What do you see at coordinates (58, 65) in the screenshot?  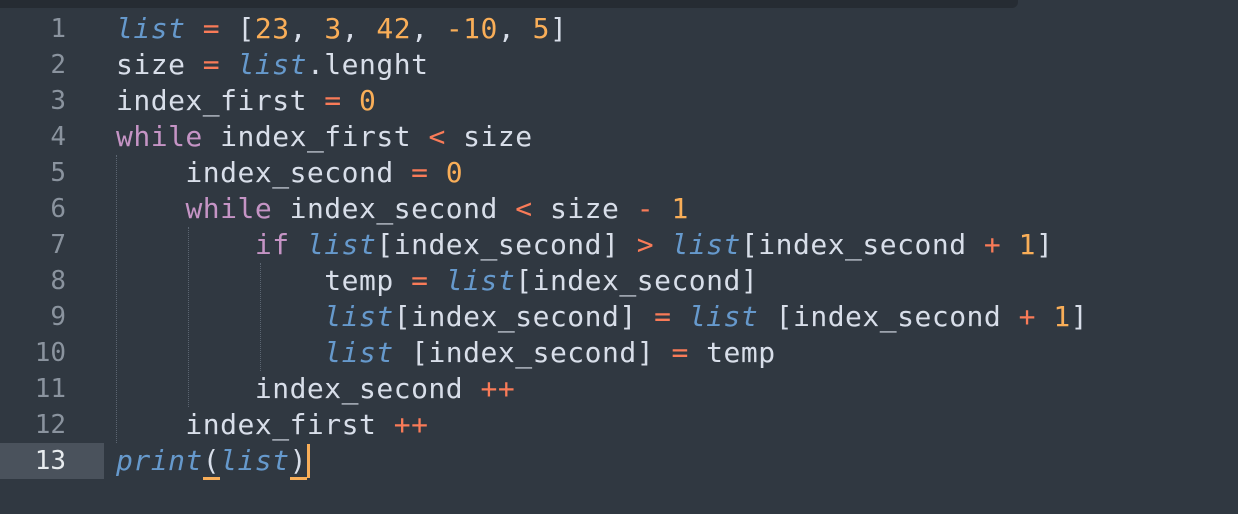 I see `line-number: 2` at bounding box center [58, 65].